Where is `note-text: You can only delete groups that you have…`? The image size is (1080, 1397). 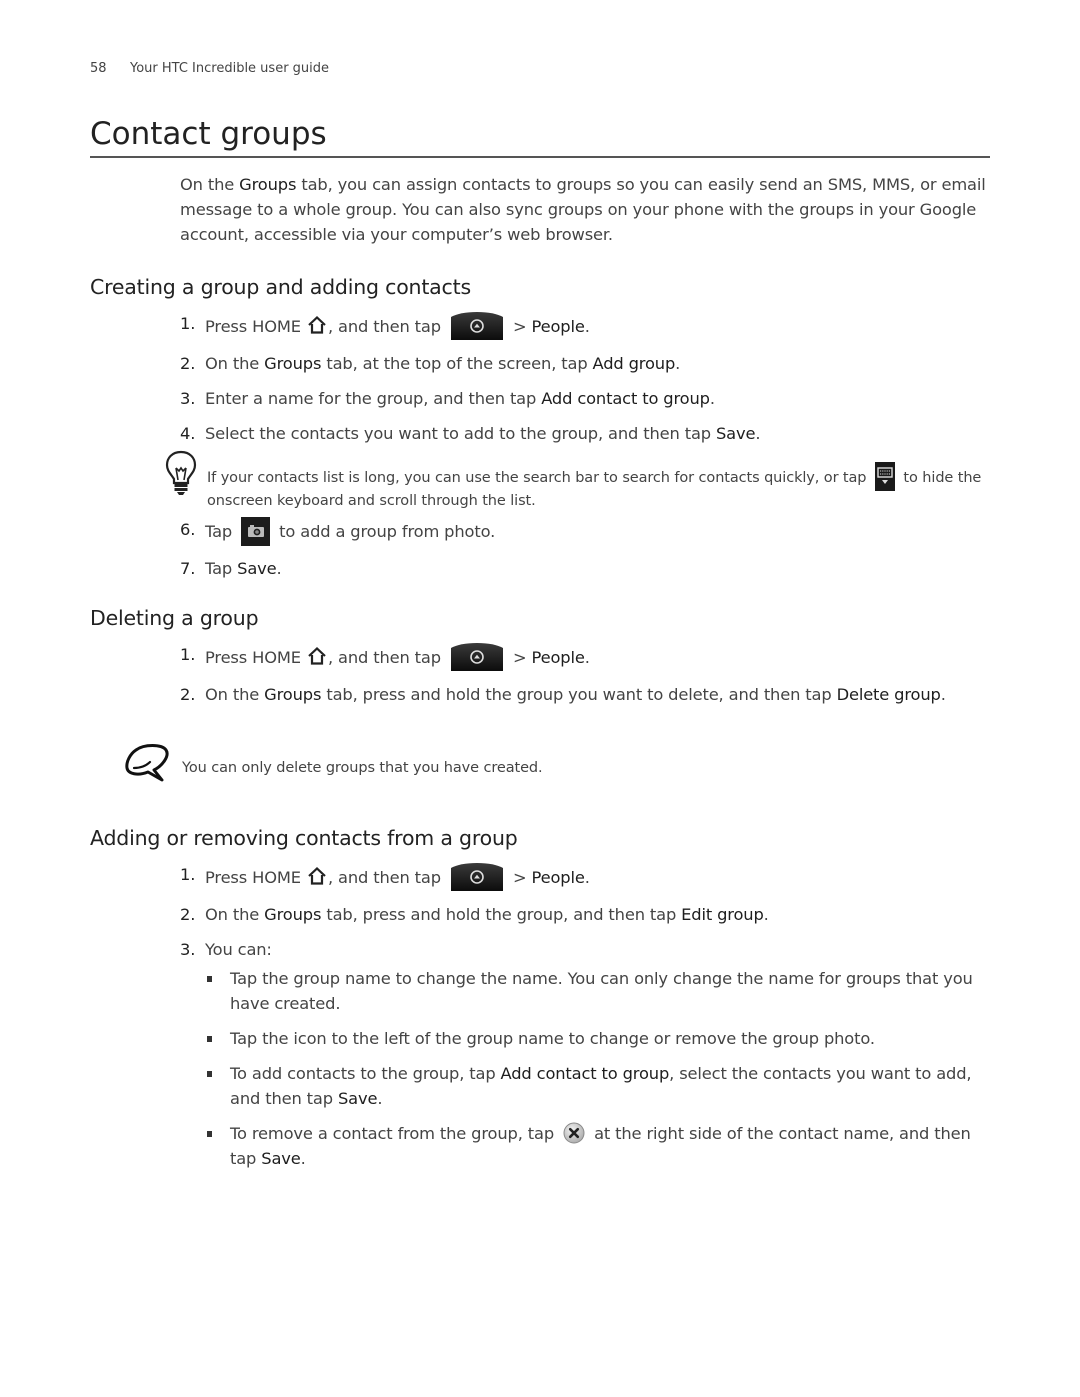
note-text: You can only delete groups that you have… is located at coordinates (362, 768).